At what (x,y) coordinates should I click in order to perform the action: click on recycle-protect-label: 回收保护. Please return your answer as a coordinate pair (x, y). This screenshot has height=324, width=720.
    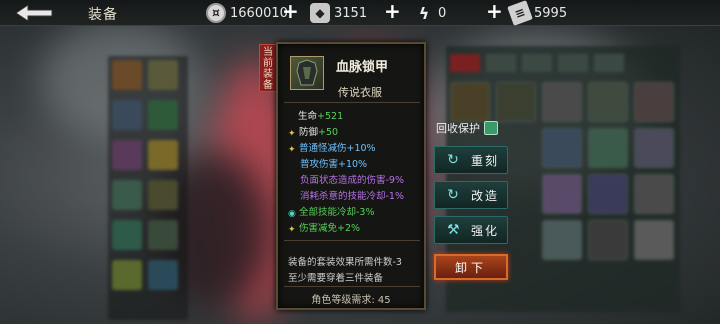
    Looking at the image, I should click on (458, 128).